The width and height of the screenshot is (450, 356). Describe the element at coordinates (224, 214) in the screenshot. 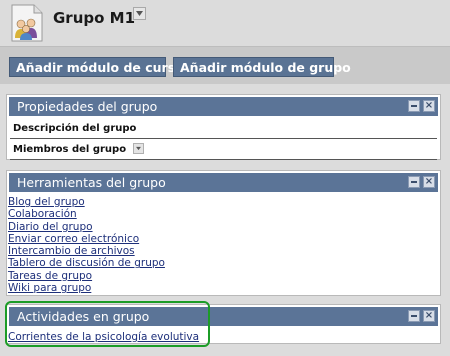

I see `tool-link-collaboration: Colaboración` at that location.